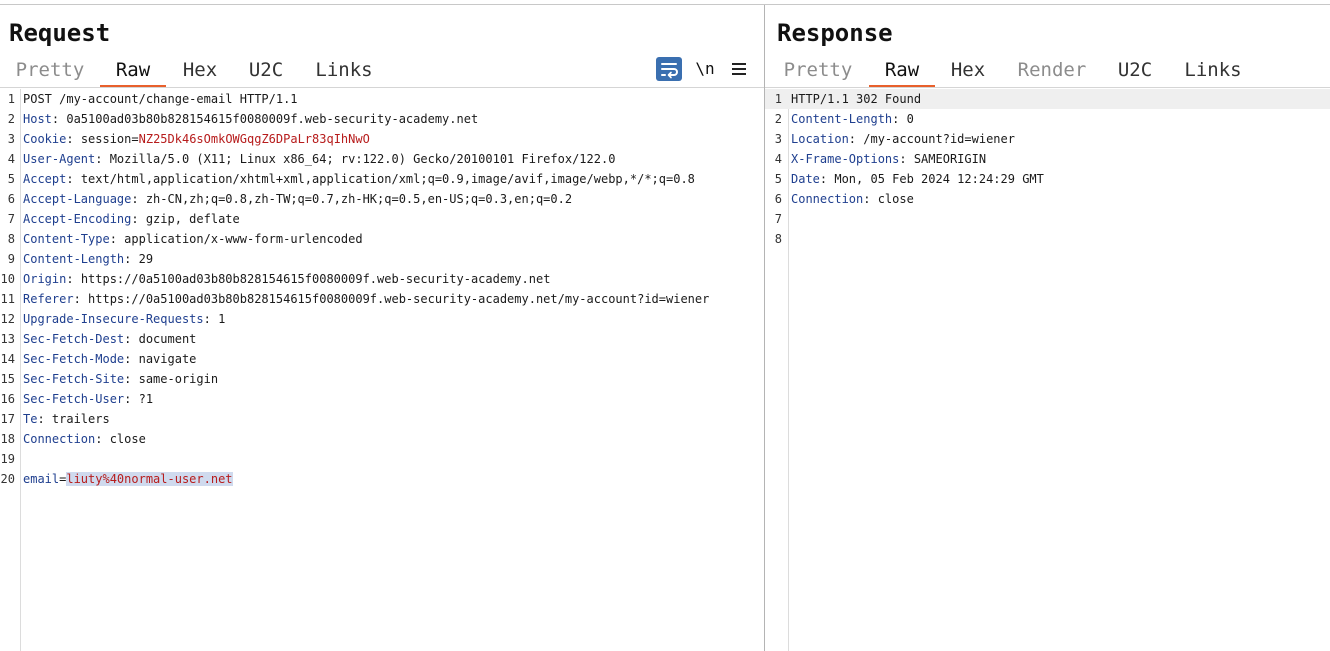 The image size is (1330, 651). Describe the element at coordinates (80, 419) in the screenshot. I see `header-value: trailers` at that location.